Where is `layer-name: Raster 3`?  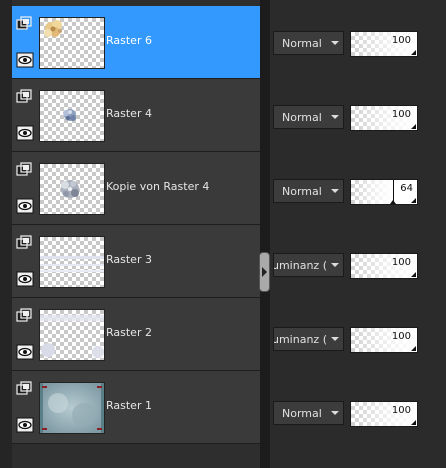 layer-name: Raster 3 is located at coordinates (129, 259).